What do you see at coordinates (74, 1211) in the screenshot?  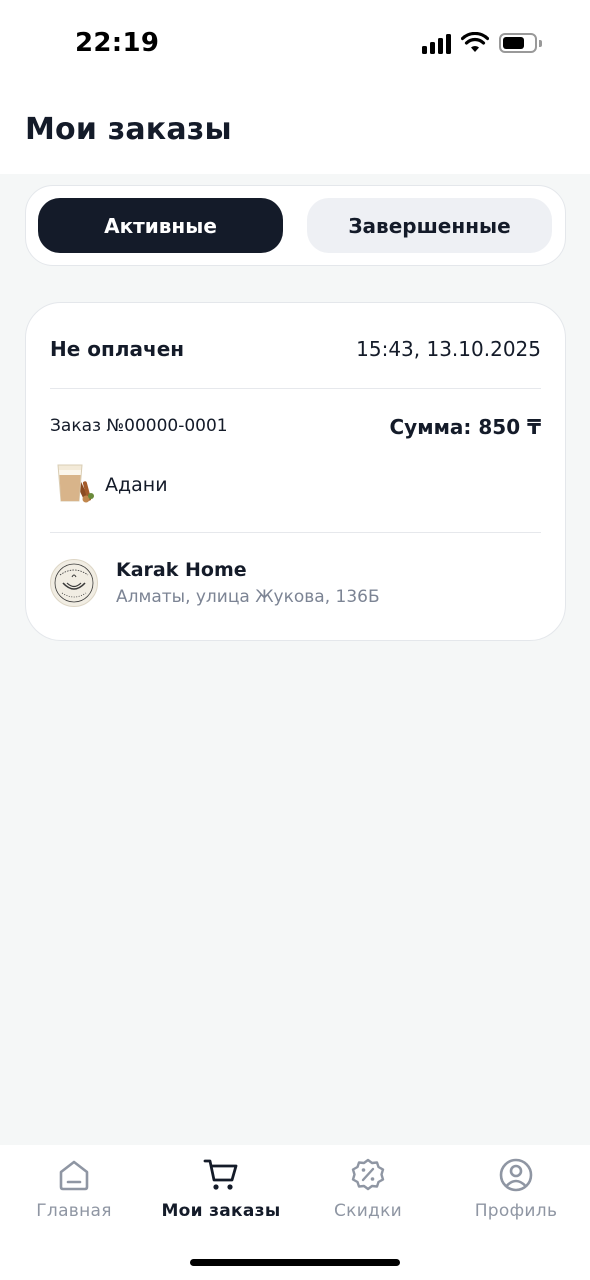 I see `nav-label-home: Главная` at bounding box center [74, 1211].